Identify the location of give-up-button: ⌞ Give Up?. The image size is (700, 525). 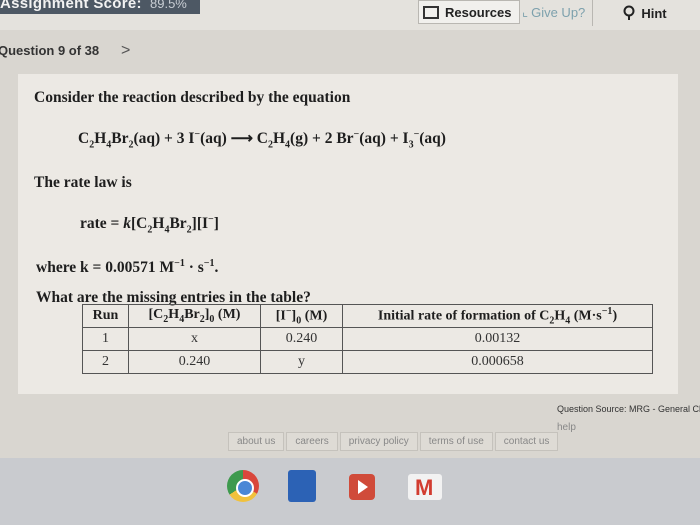
(553, 12).